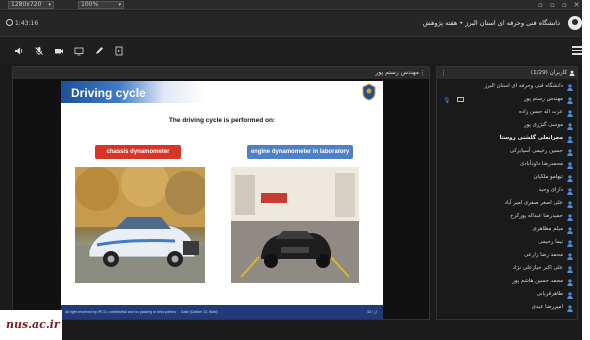 This screenshot has height=340, width=590. What do you see at coordinates (550, 242) in the screenshot?
I see `user-name: نیما رحیمی` at bounding box center [550, 242].